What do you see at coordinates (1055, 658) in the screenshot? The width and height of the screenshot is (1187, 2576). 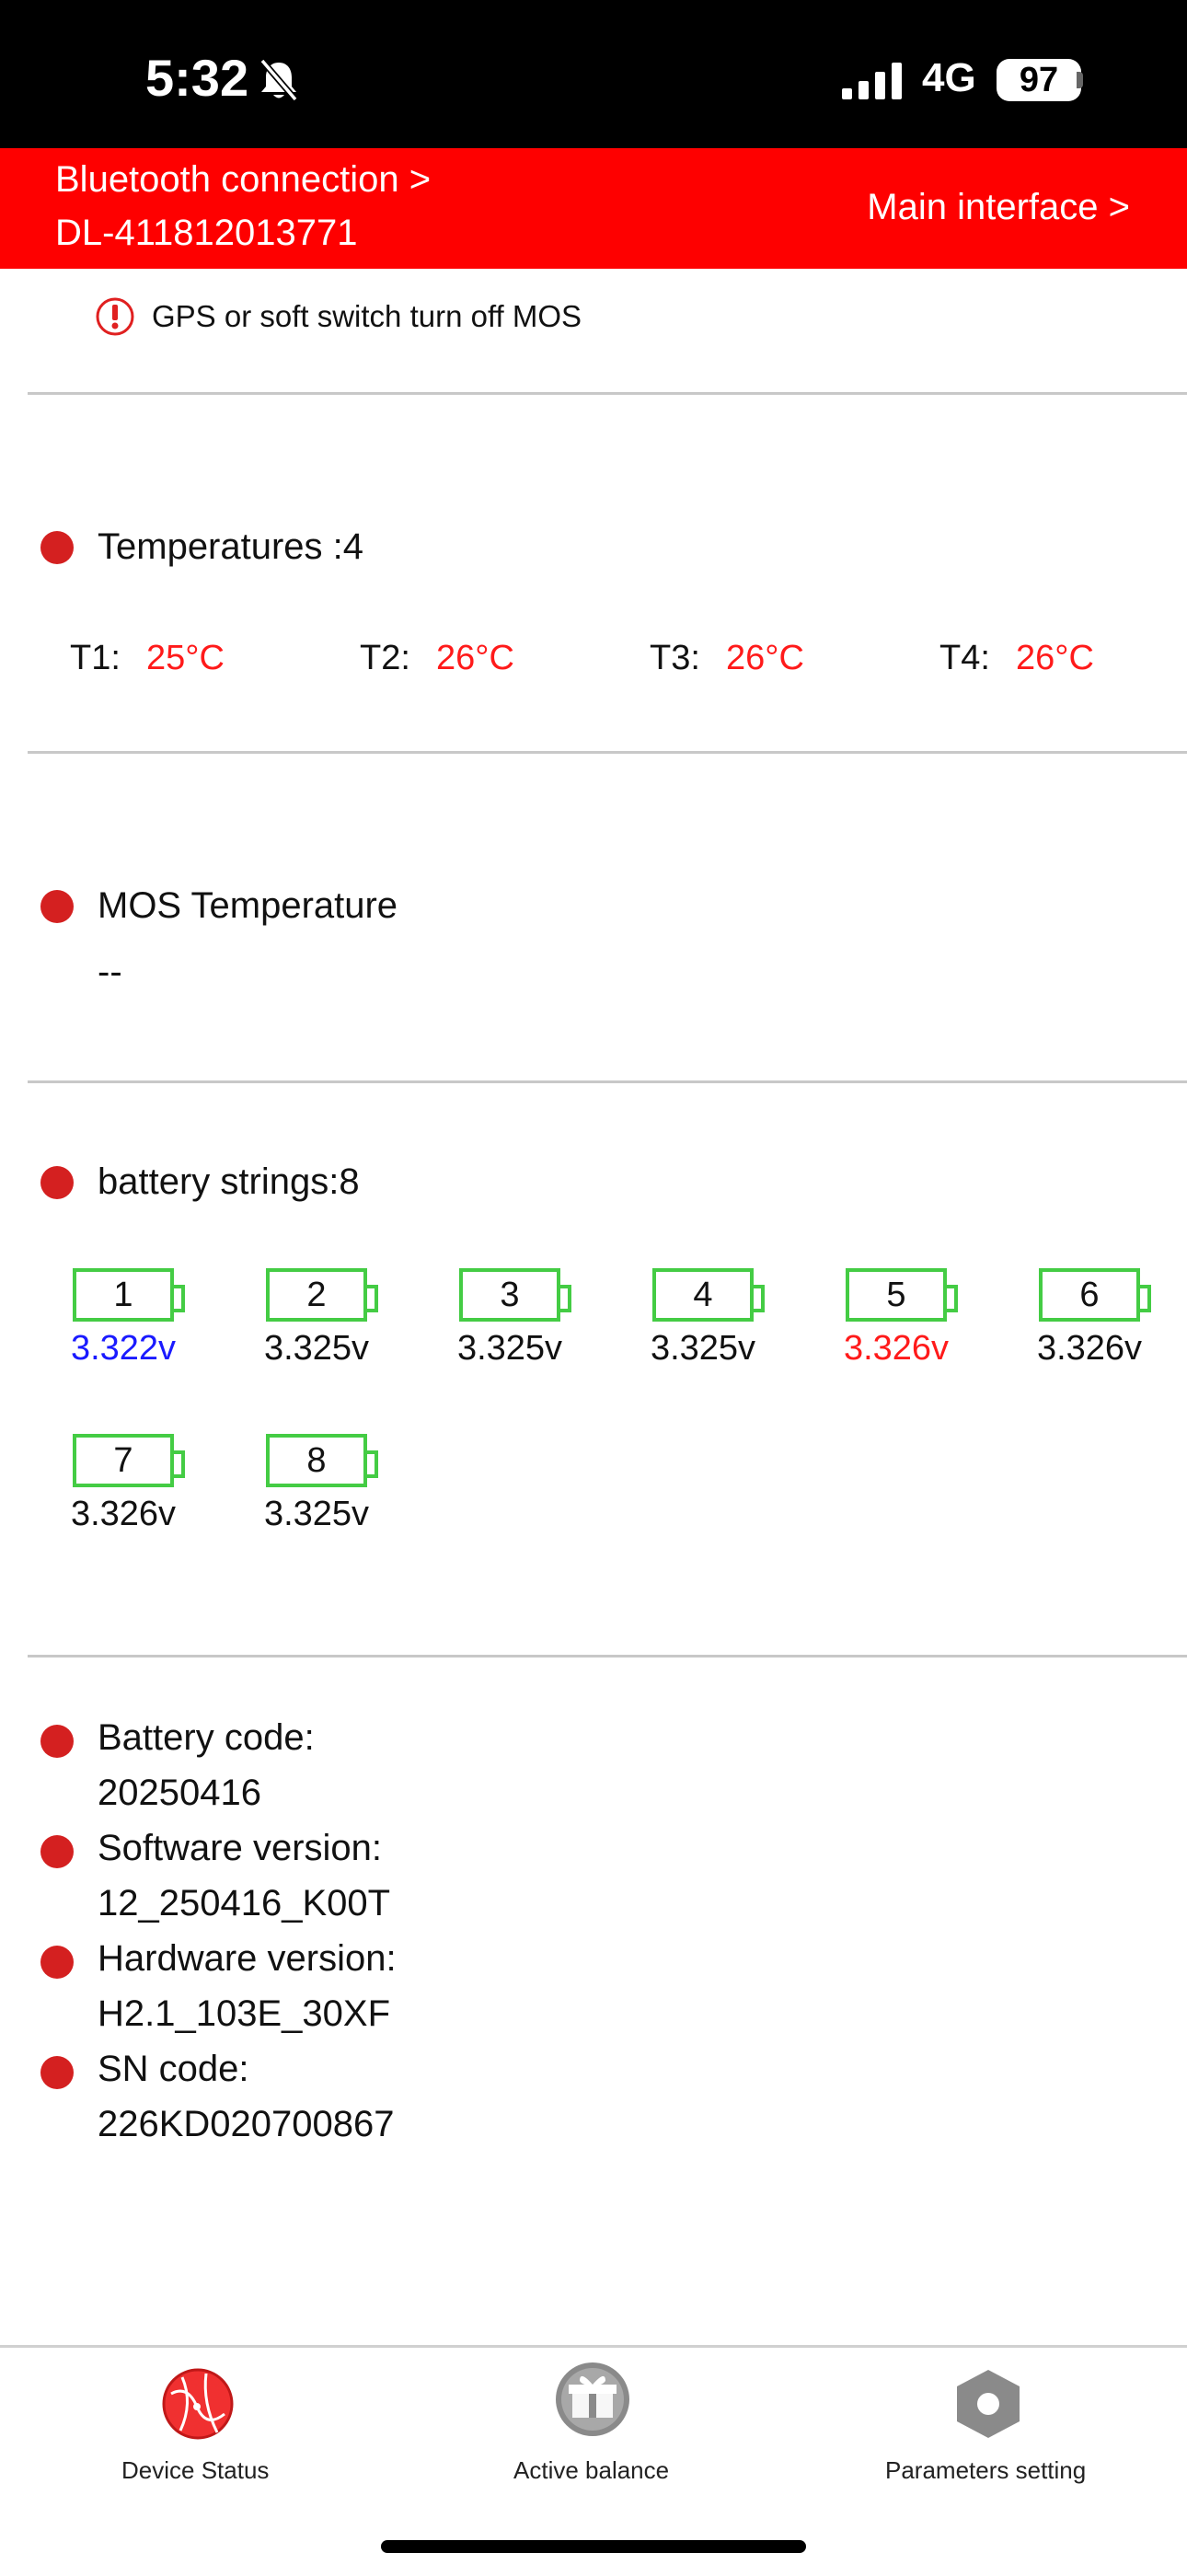 I see `temp-value-t4: 26°C` at bounding box center [1055, 658].